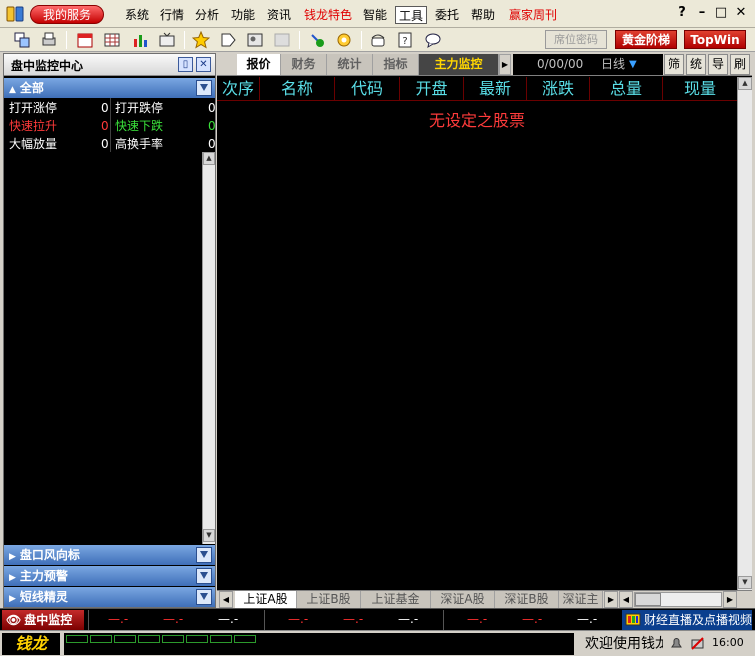 Image resolution: width=755 pixels, height=656 pixels. Describe the element at coordinates (527, 599) in the screenshot. I see `tab-shenzhen-b: 深证B股` at that location.